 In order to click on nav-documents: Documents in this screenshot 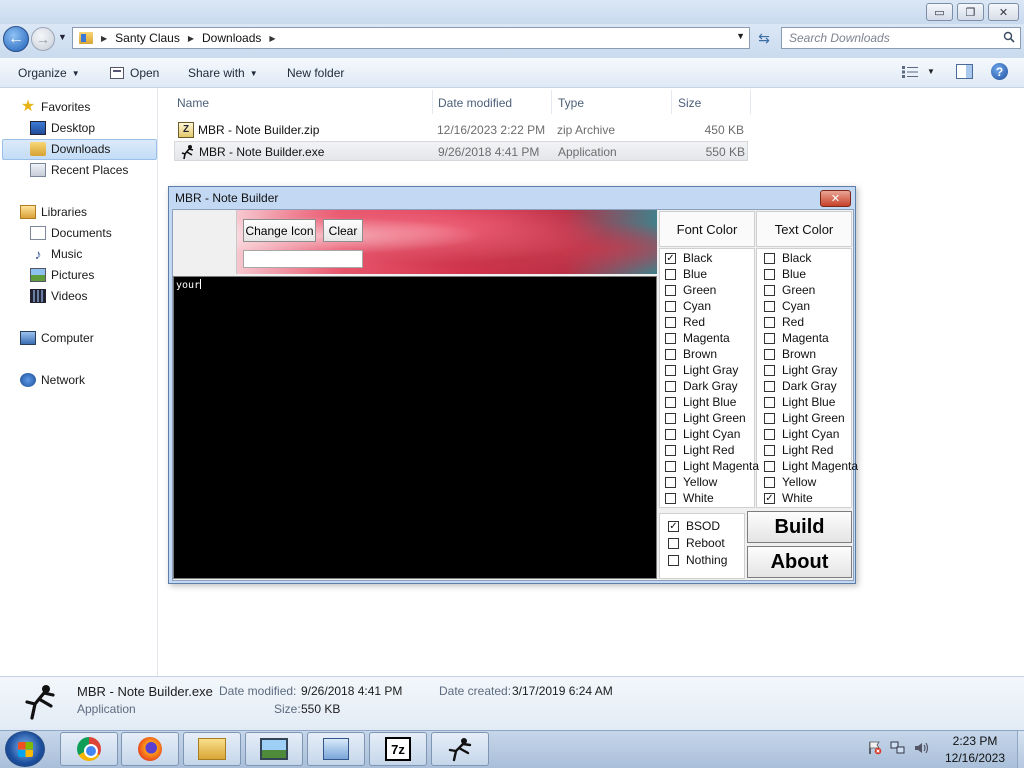, I will do `click(71, 233)`.